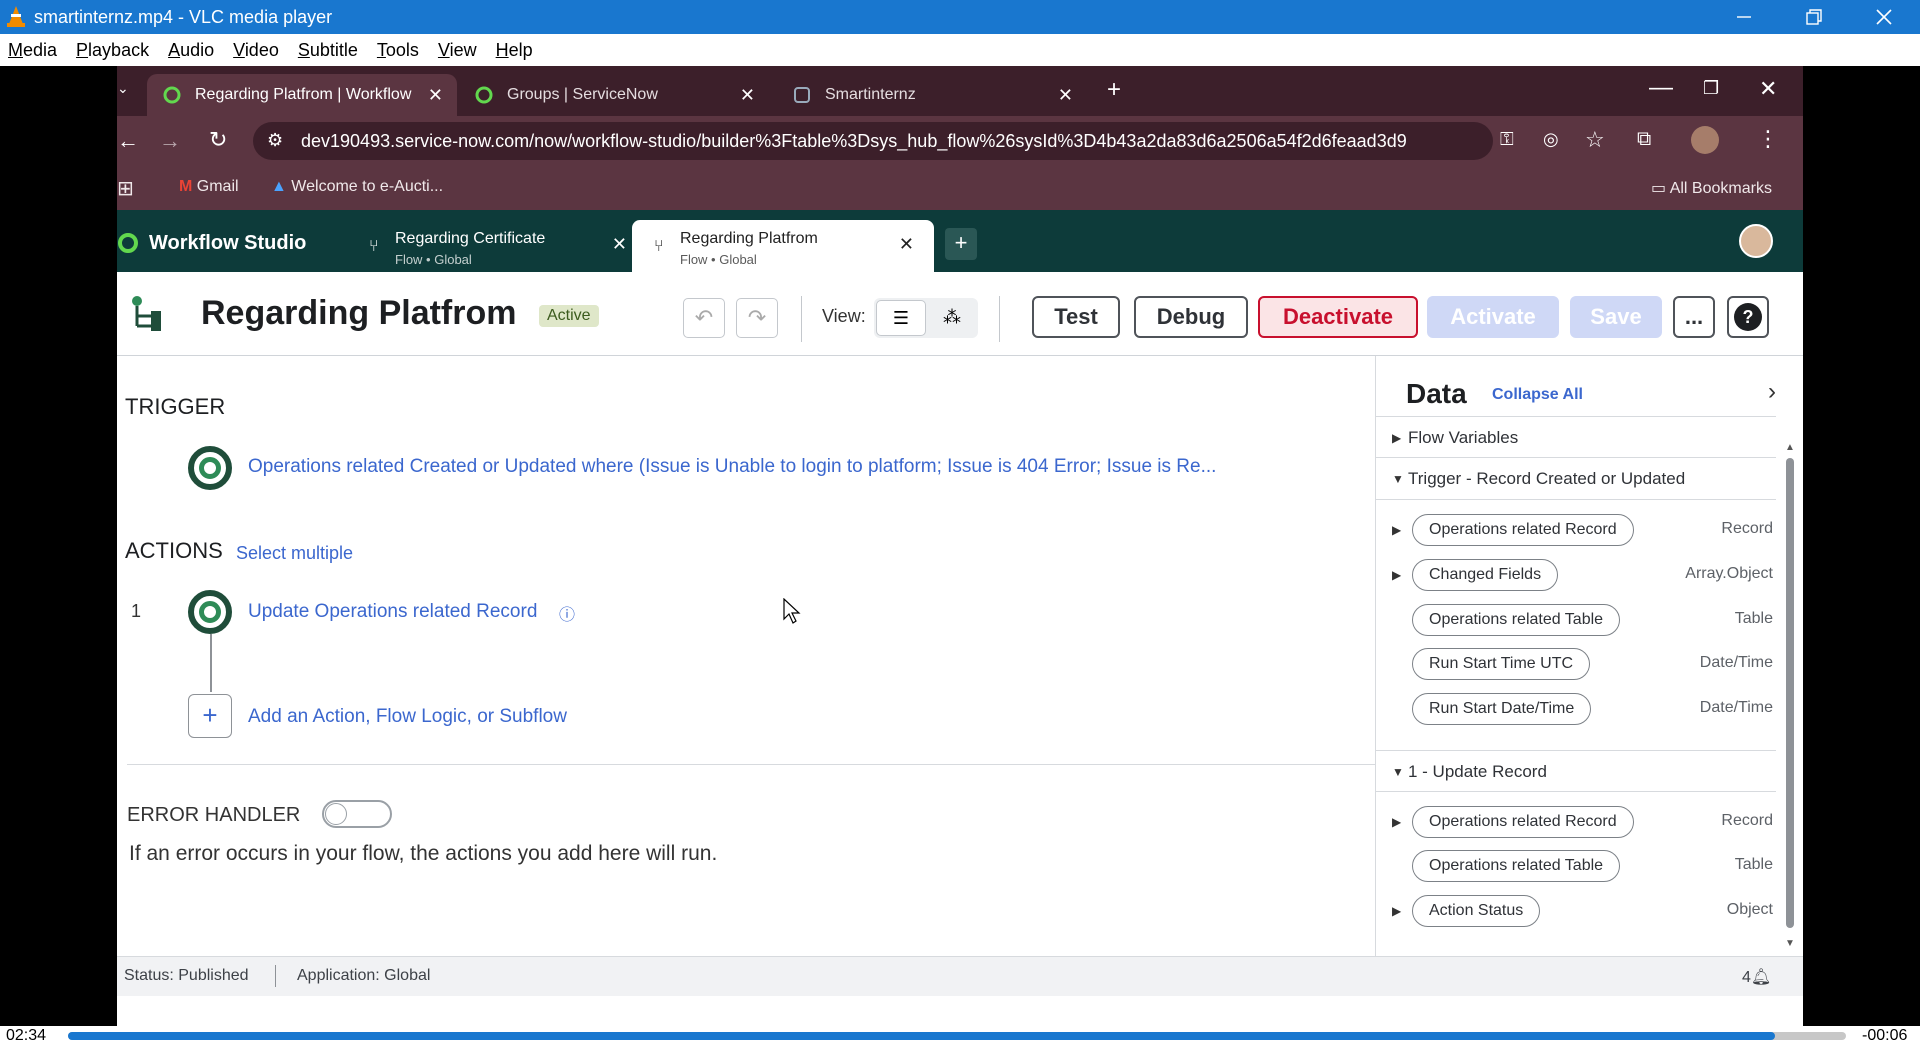  Describe the element at coordinates (1772, 392) in the screenshot. I see `chevron-right-icon: ›` at that location.